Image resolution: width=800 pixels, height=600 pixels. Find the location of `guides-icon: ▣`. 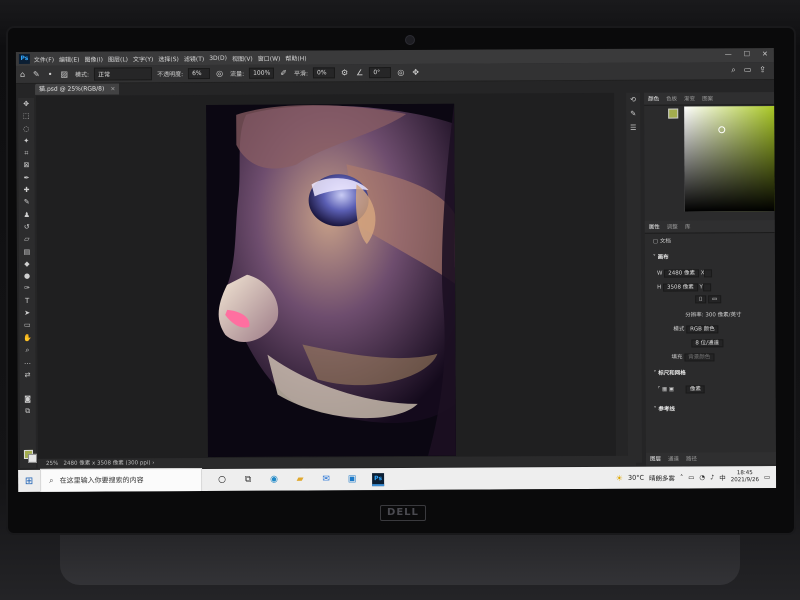

guides-icon: ▣ is located at coordinates (671, 390).